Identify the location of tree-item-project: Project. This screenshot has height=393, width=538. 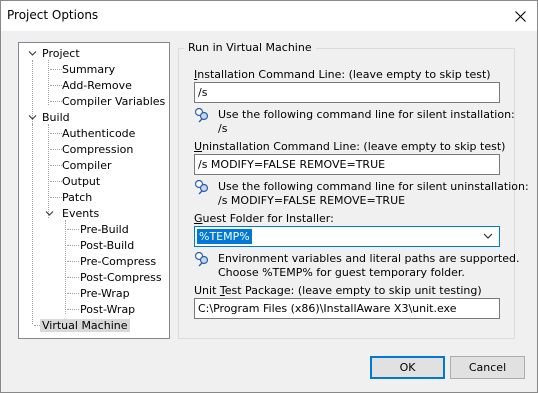
(61, 53).